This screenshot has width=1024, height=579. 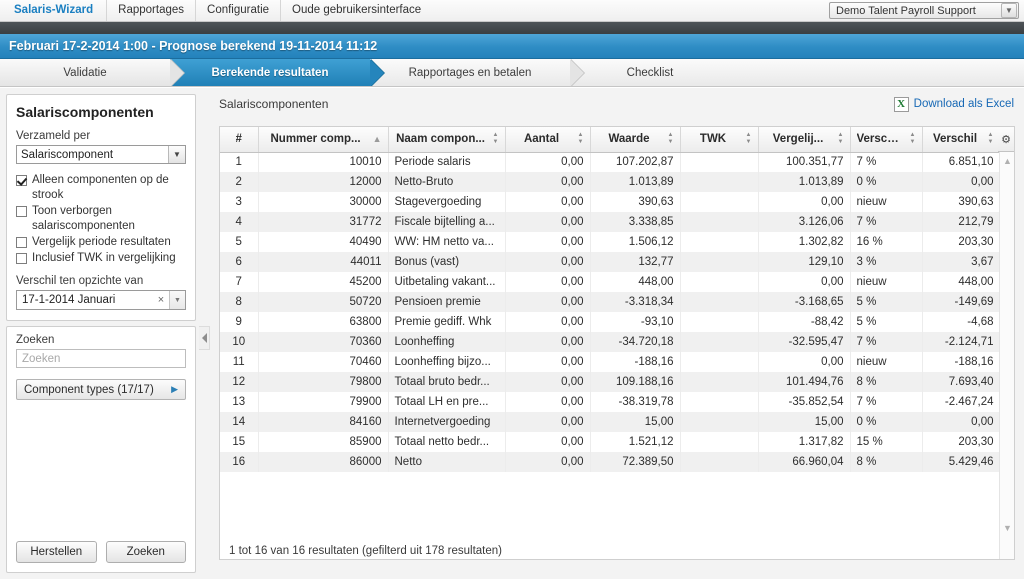 What do you see at coordinates (239, 422) in the screenshot?
I see `cell-idx: 14` at bounding box center [239, 422].